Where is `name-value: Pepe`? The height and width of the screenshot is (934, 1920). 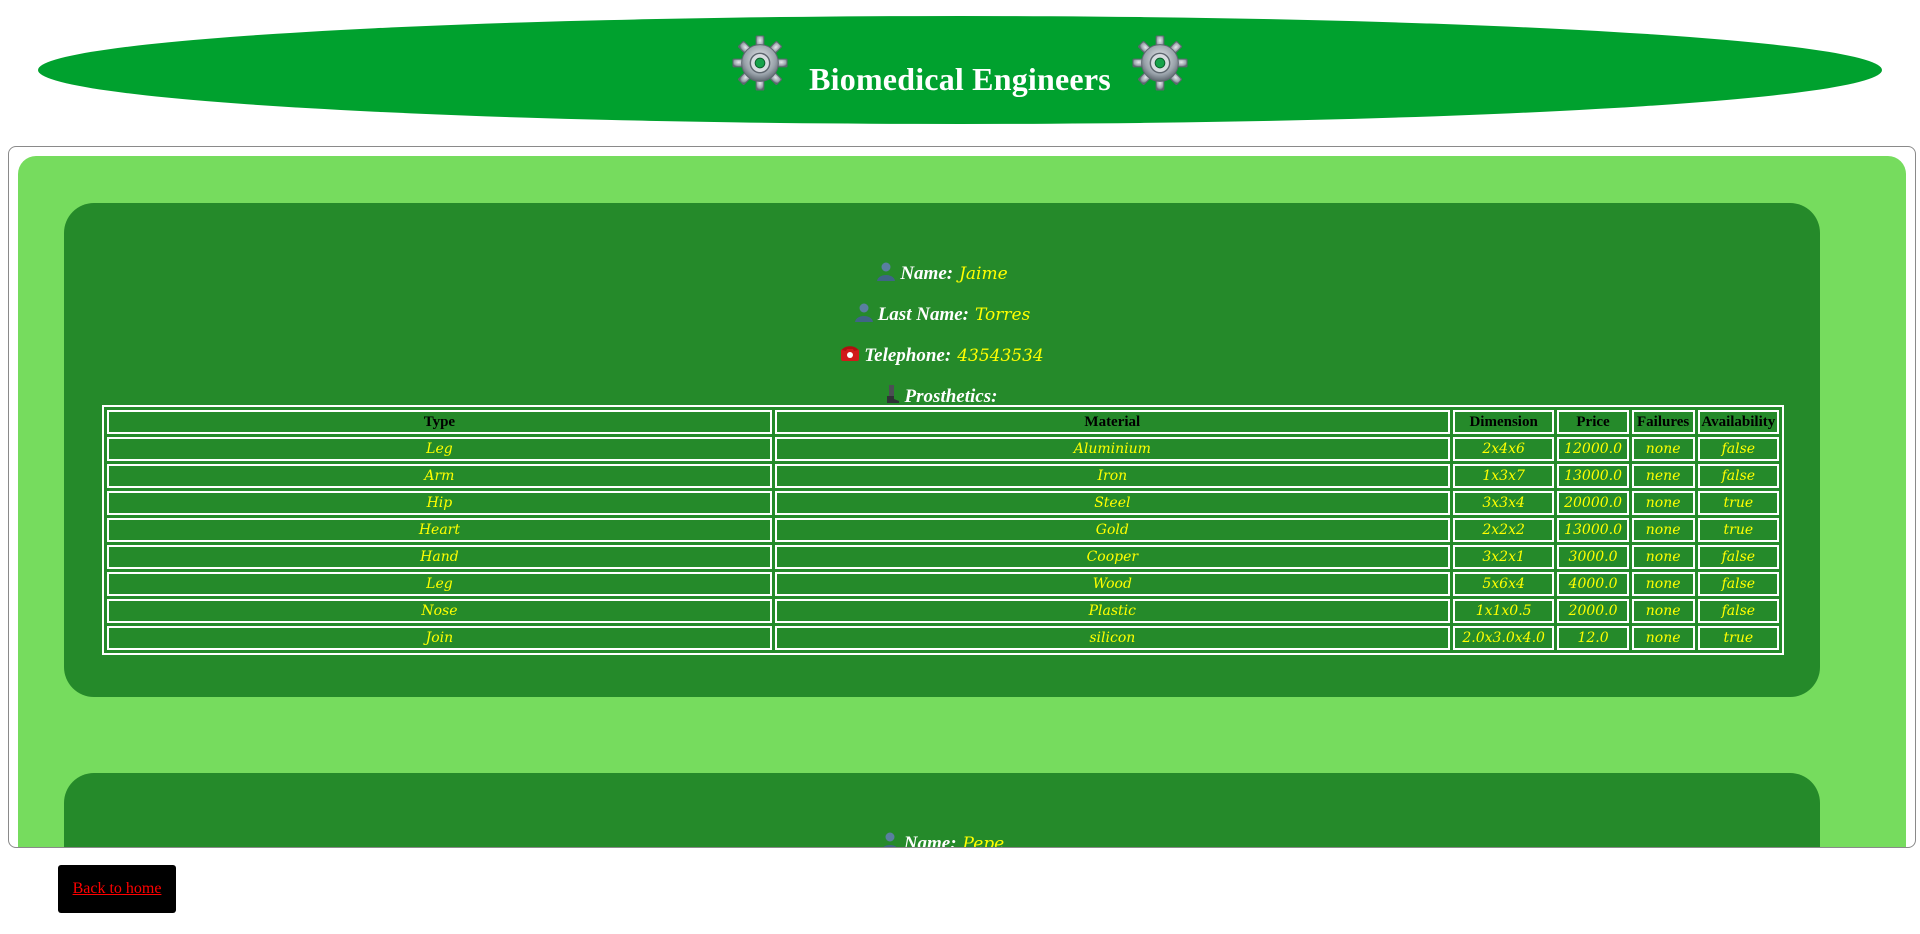
name-value: Pepe is located at coordinates (983, 840).